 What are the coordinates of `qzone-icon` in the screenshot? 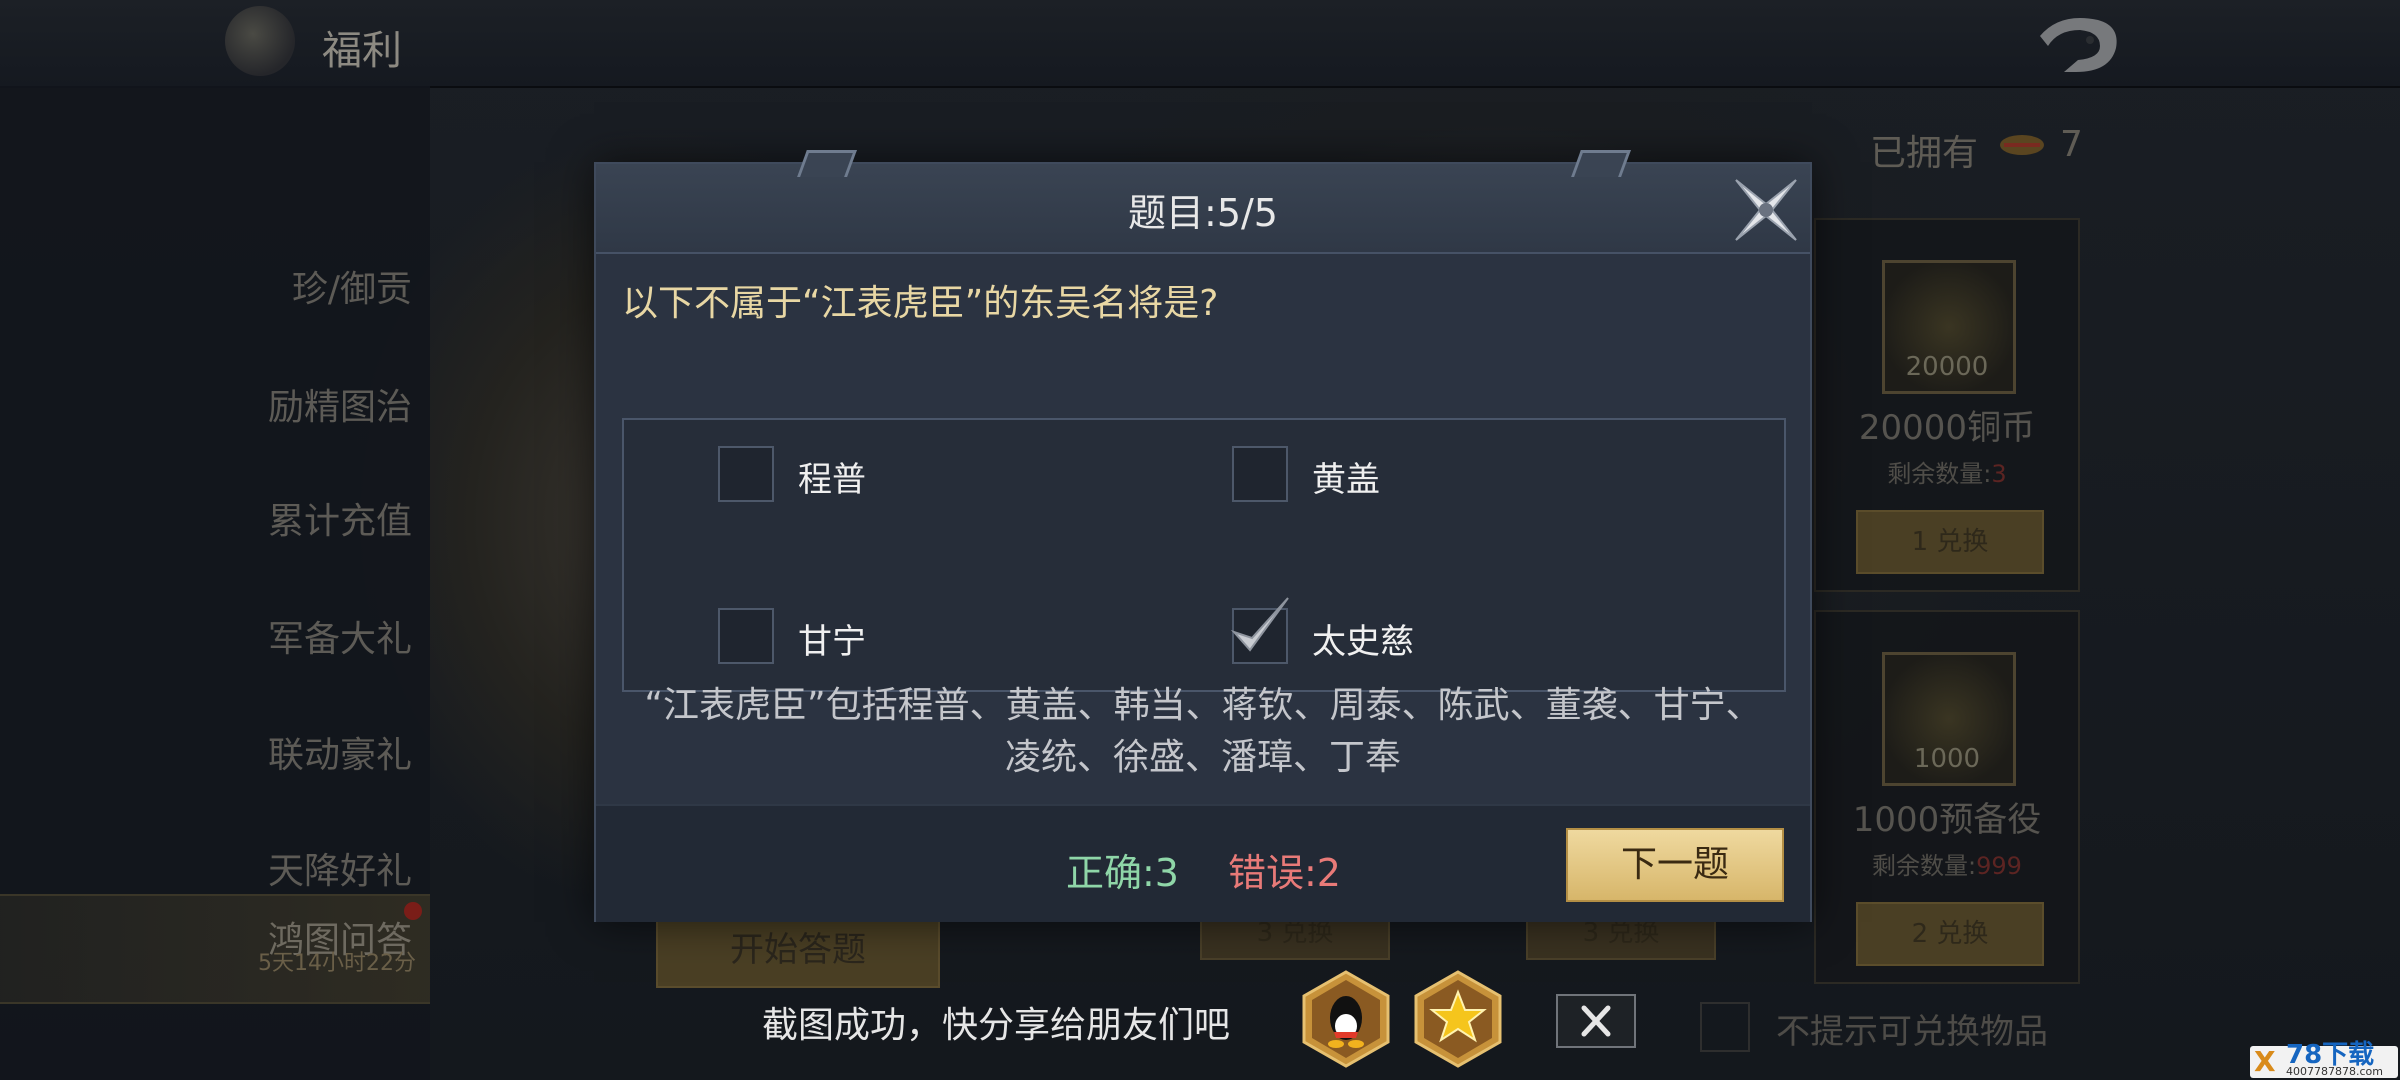 It's located at (1458, 1019).